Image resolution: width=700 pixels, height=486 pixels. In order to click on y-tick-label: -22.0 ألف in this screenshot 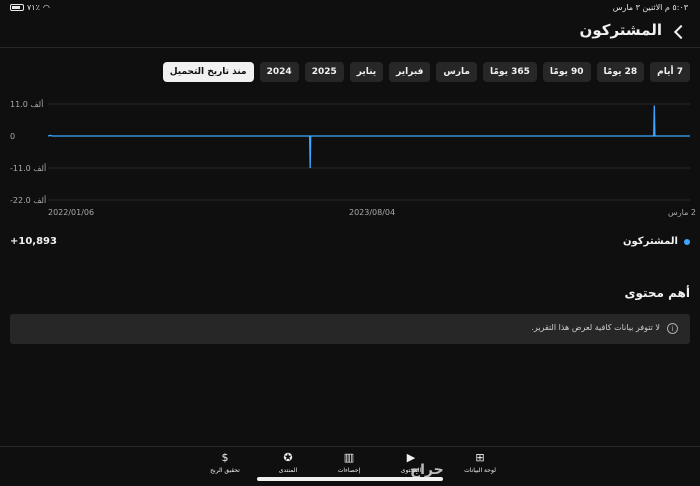, I will do `click(28, 200)`.